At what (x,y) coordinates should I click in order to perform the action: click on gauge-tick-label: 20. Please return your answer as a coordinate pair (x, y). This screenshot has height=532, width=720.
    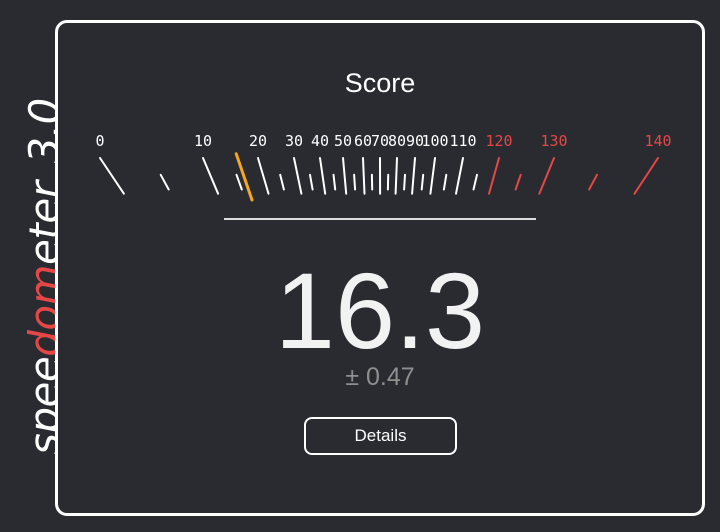
    Looking at the image, I should click on (258, 141).